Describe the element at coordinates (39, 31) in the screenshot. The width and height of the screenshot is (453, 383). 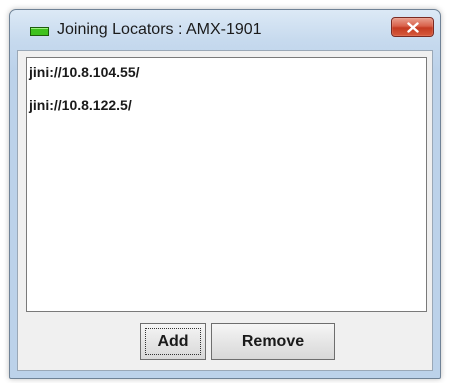
I see `green-status-icon` at that location.